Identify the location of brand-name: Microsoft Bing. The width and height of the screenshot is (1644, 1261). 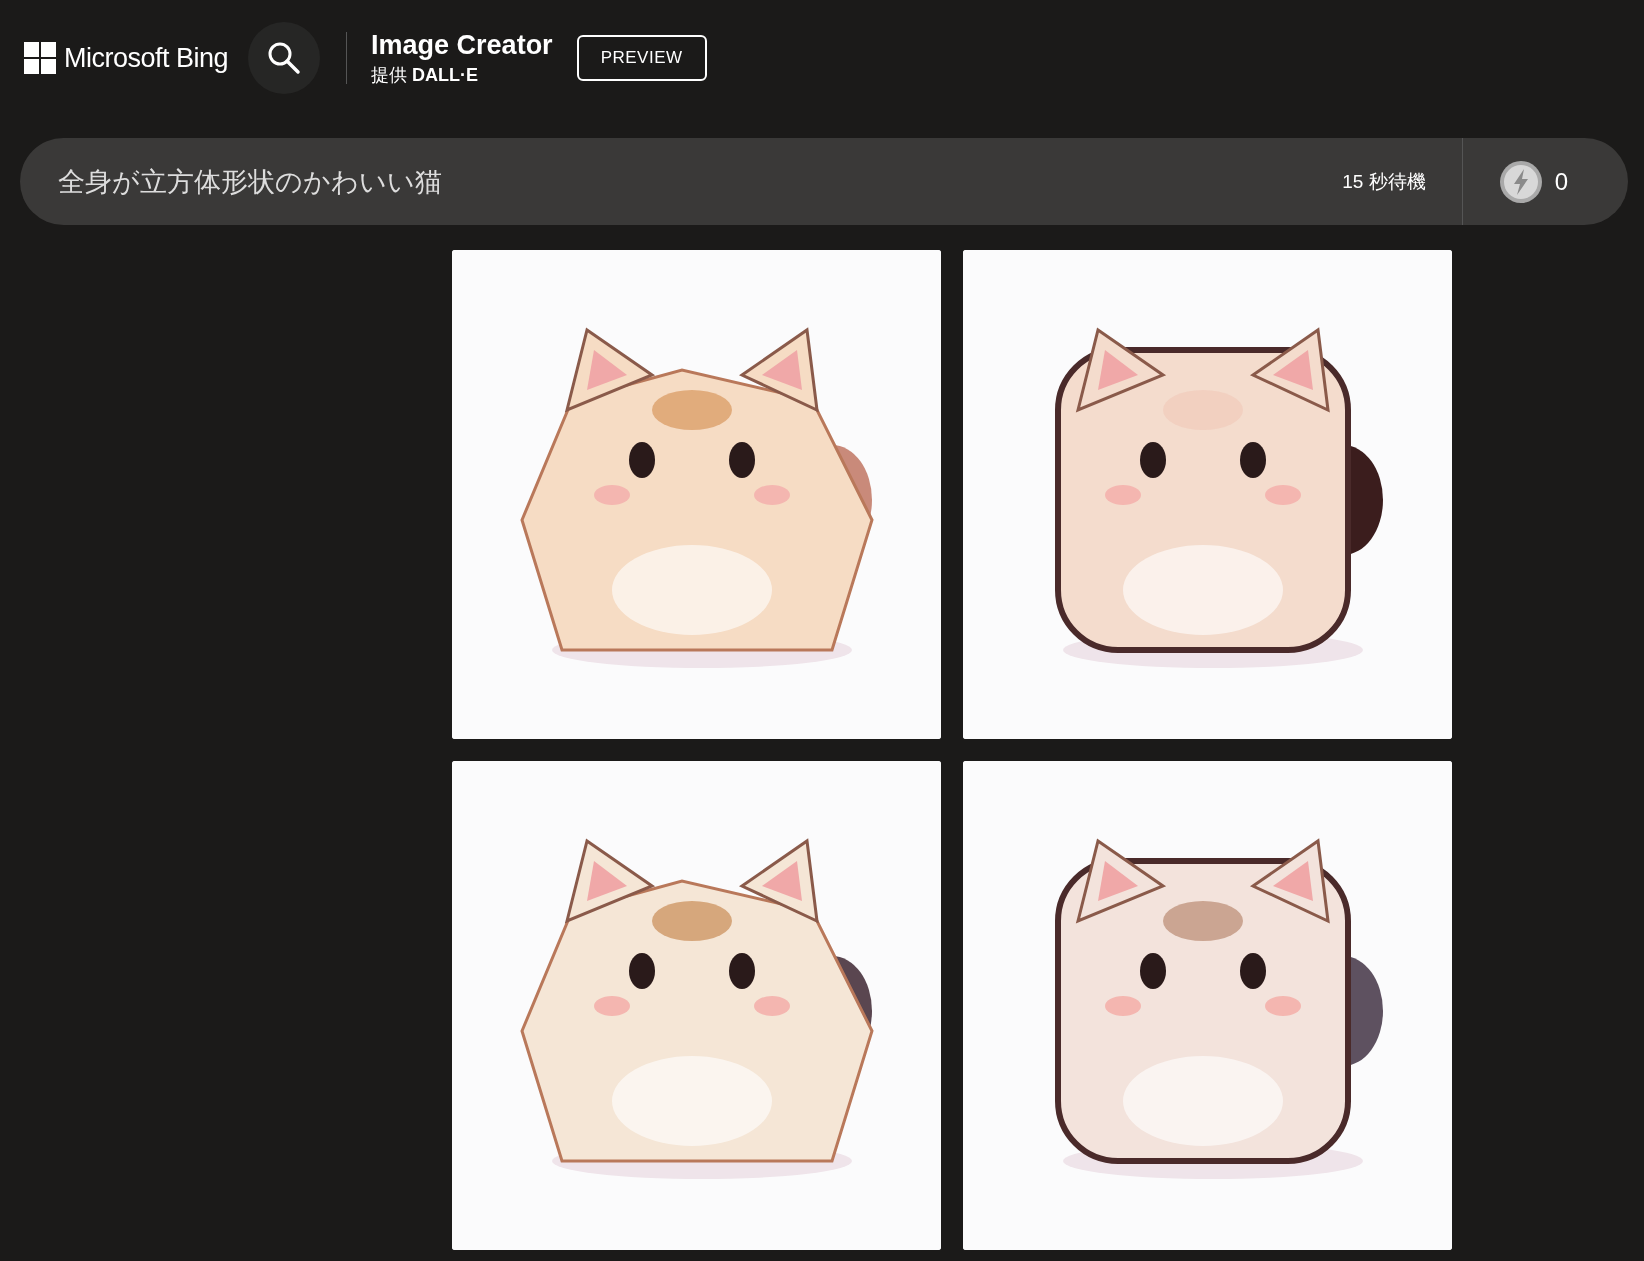
(146, 58).